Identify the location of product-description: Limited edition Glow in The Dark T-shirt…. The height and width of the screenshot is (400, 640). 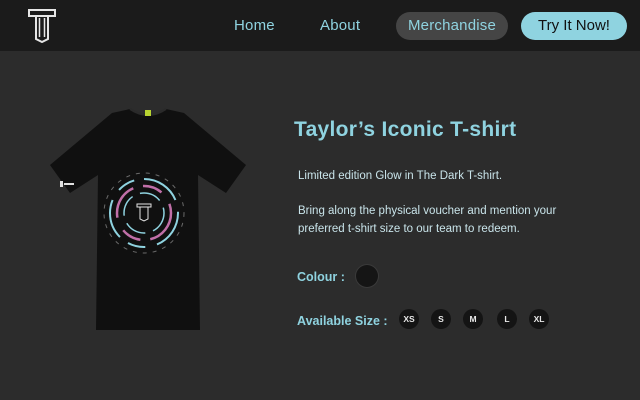
(400, 176).